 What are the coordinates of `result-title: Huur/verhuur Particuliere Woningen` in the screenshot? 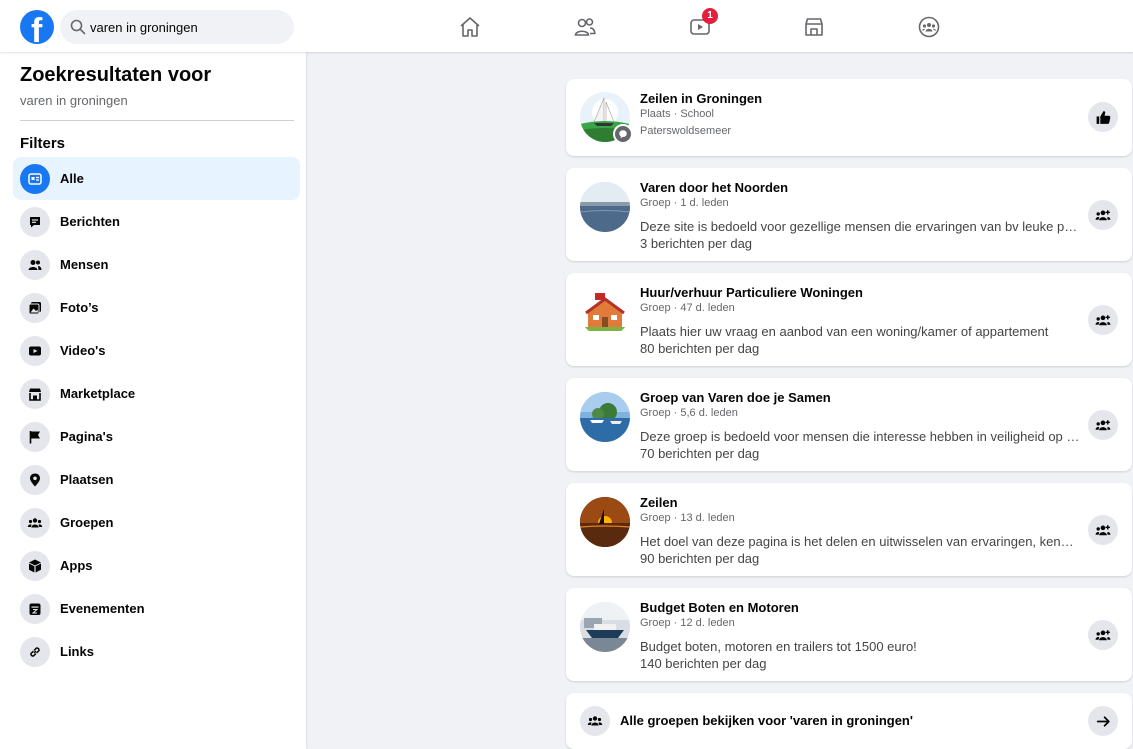 It's located at (751, 292).